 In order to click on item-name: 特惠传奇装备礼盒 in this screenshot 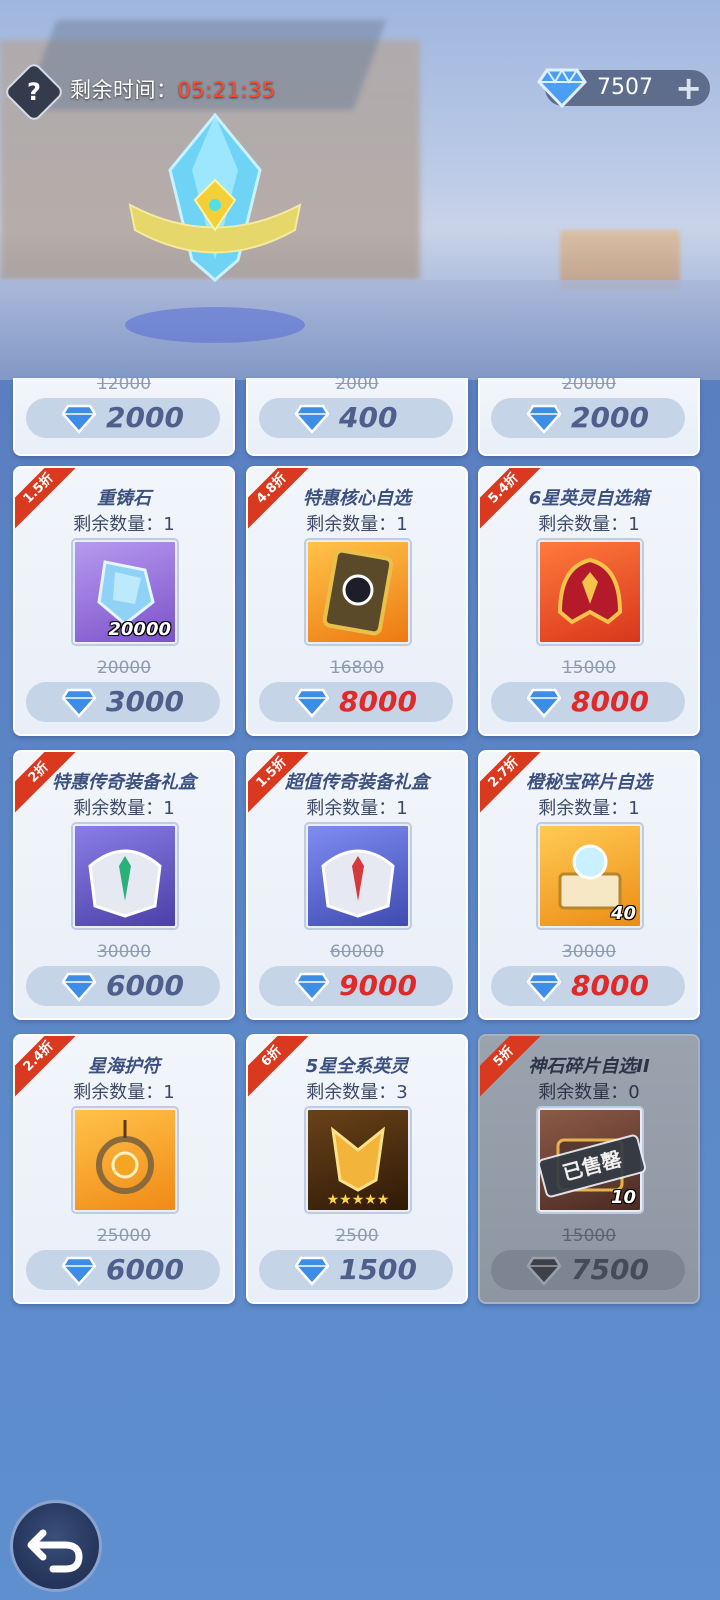, I will do `click(124, 782)`.